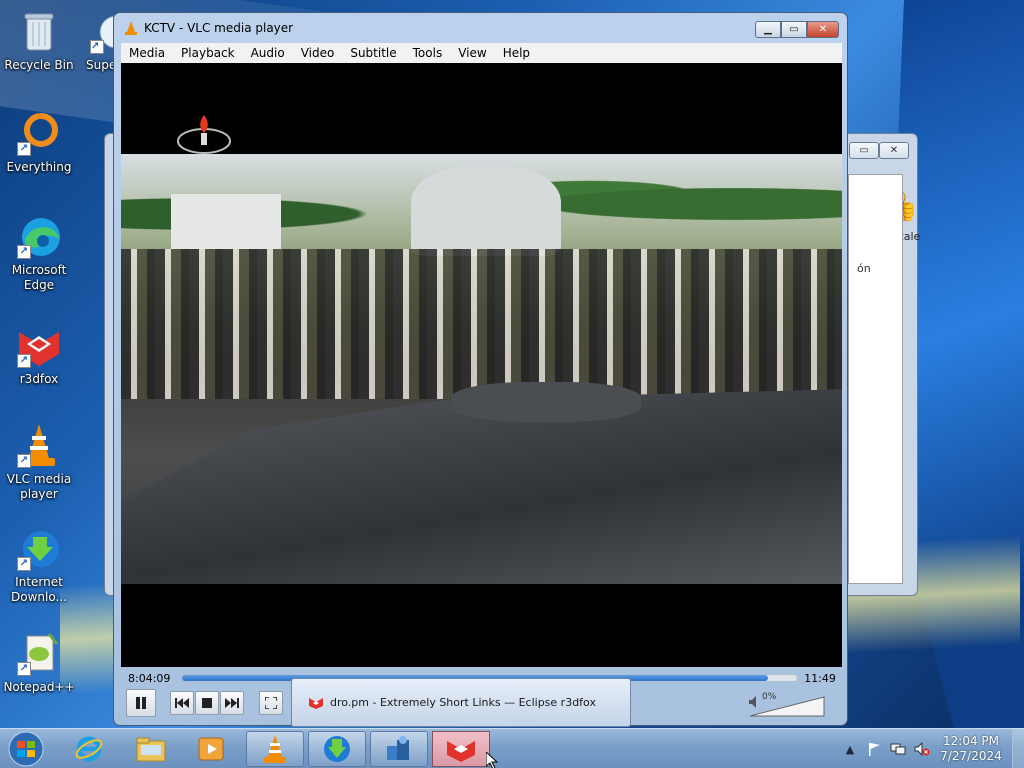  Describe the element at coordinates (820, 678) in the screenshot. I see `remaining-time: 11:49` at that location.